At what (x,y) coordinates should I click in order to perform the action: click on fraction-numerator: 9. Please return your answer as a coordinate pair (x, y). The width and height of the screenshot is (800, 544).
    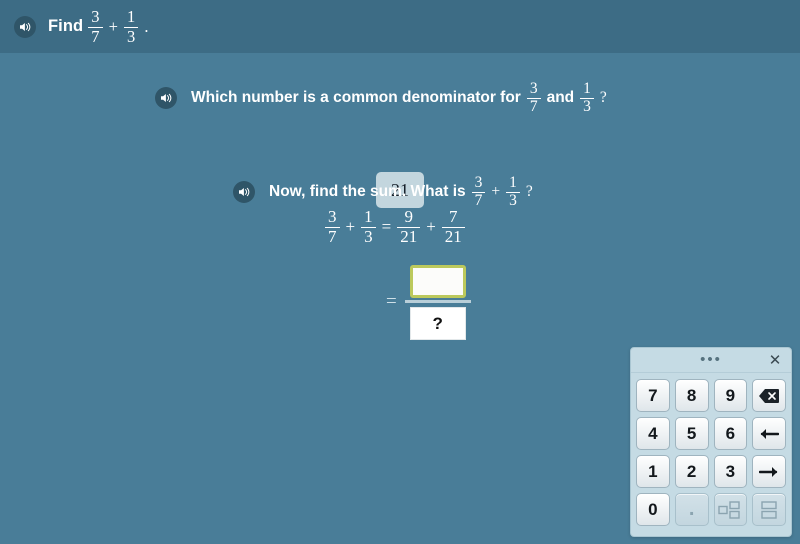
    Looking at the image, I should click on (408, 216).